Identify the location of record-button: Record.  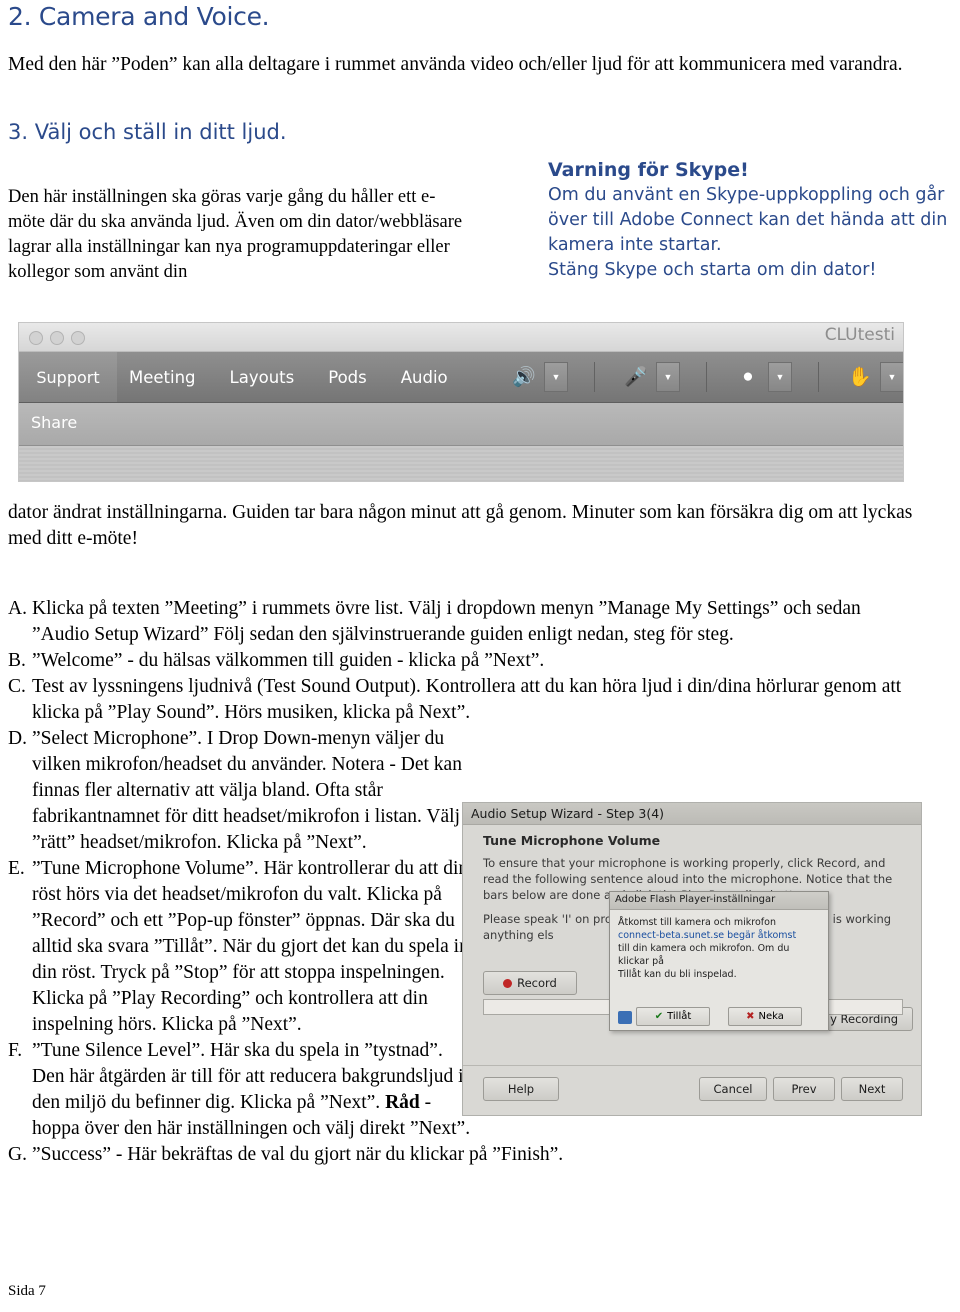
(530, 983).